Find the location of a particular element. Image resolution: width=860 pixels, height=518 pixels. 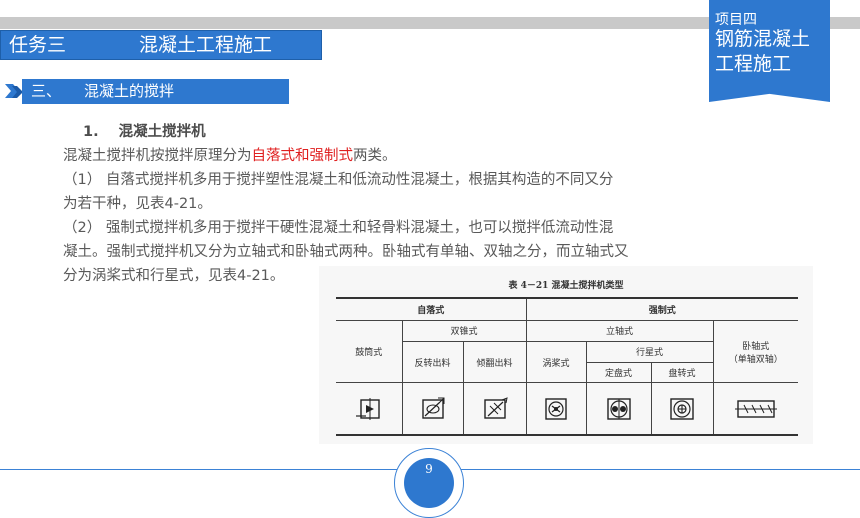

drum-mixer-symbol-icon is located at coordinates (367, 408).